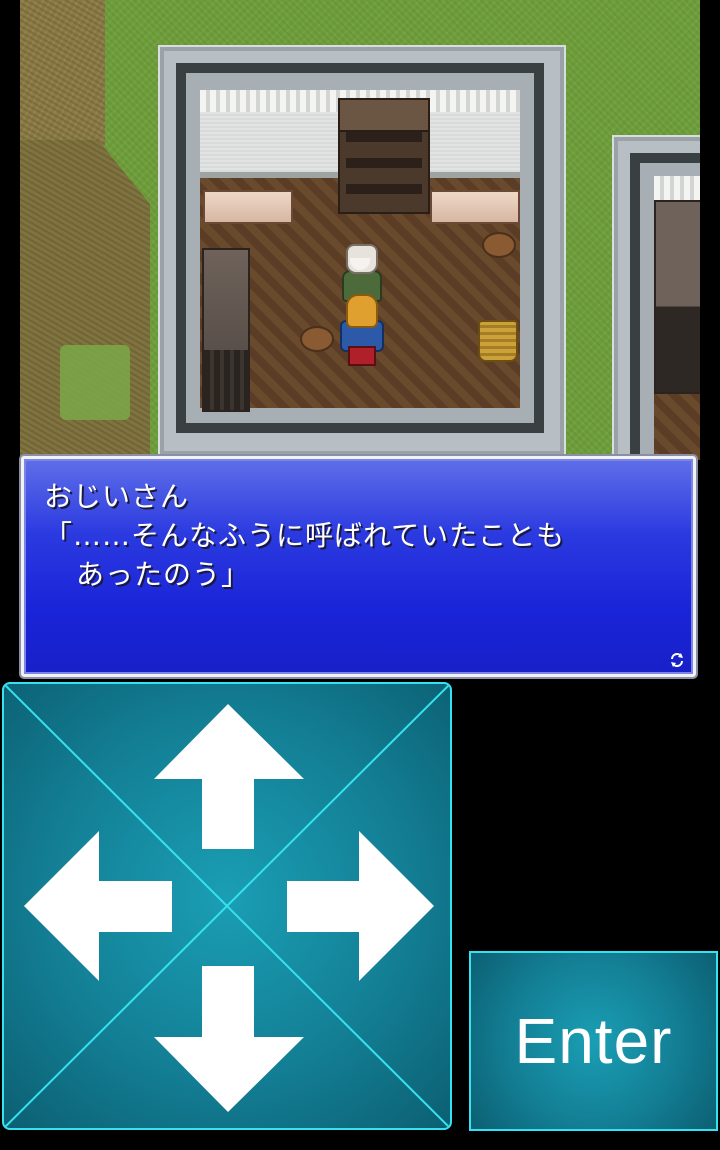 This screenshot has height=1150, width=720. Describe the element at coordinates (305, 535) in the screenshot. I see `dialog-text-line: 「……そんなふうに呼ばれていたことも` at that location.